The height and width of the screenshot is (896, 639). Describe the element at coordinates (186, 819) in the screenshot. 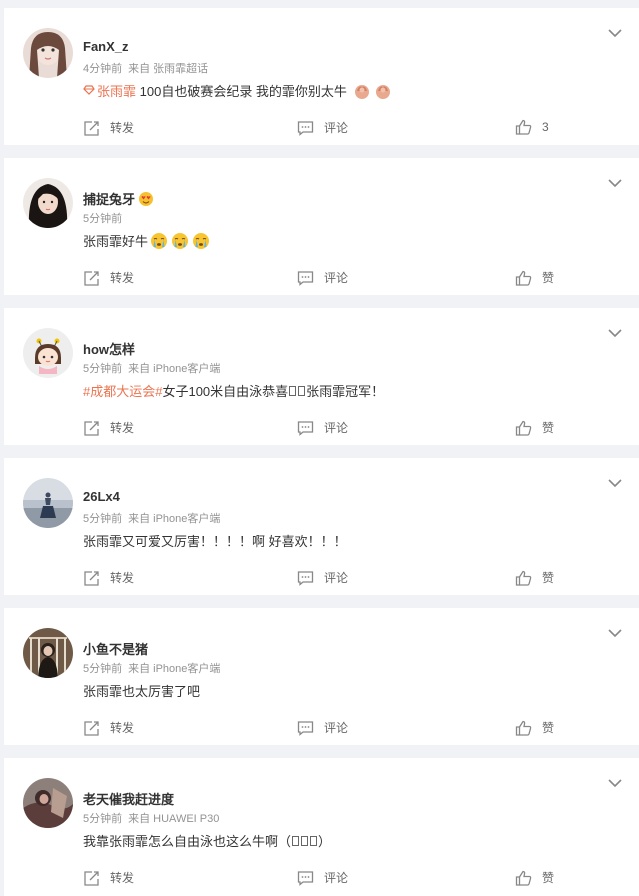

I see `source: HUAWEI P30` at that location.